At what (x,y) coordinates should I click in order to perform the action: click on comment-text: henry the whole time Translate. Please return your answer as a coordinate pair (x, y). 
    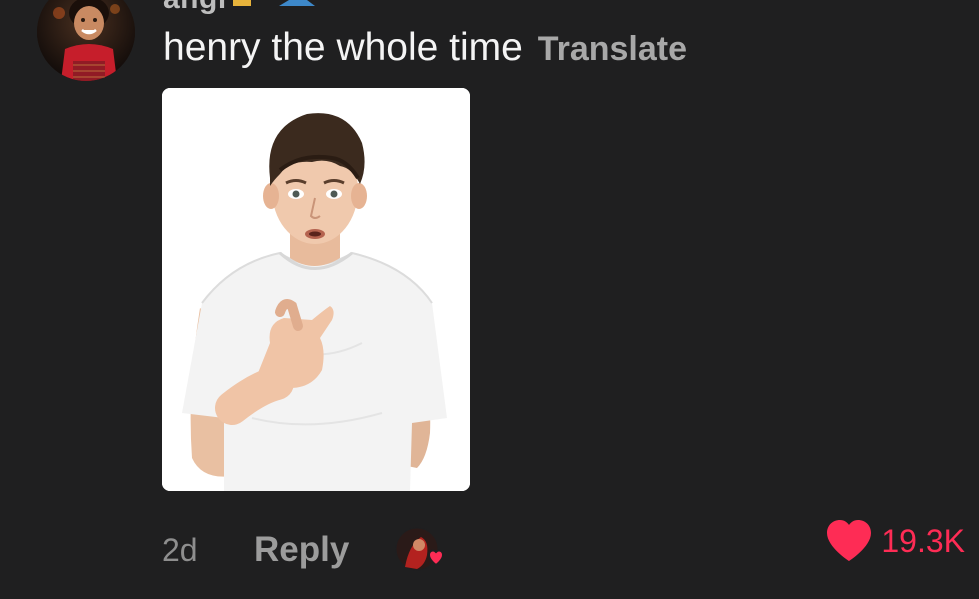
    Looking at the image, I should click on (425, 48).